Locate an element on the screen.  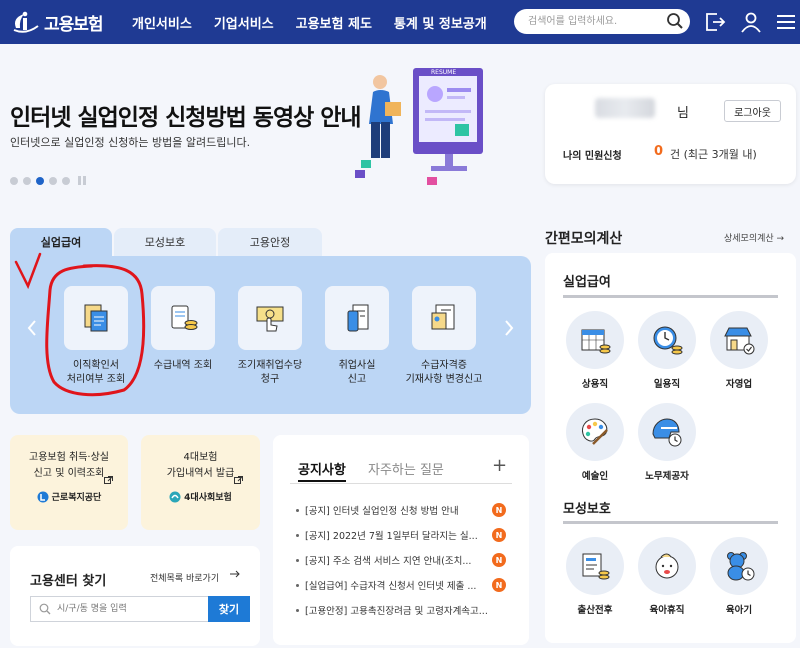
pause-icon is located at coordinates (82, 180).